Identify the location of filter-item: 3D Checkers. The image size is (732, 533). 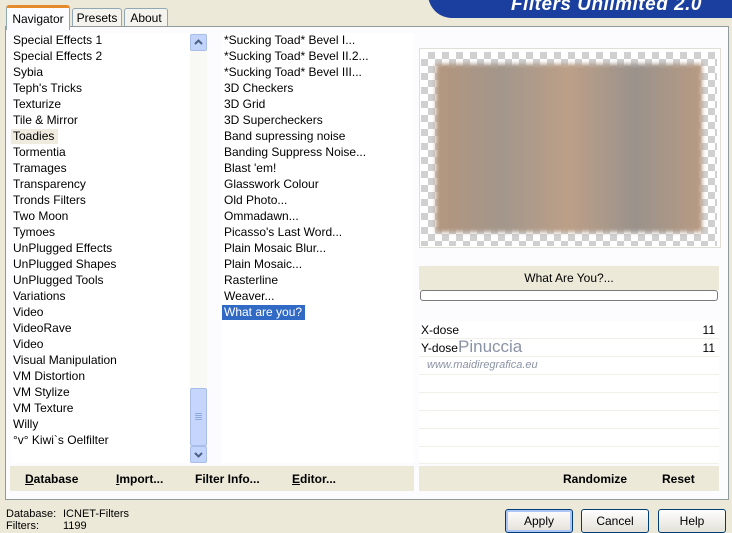
(257, 88).